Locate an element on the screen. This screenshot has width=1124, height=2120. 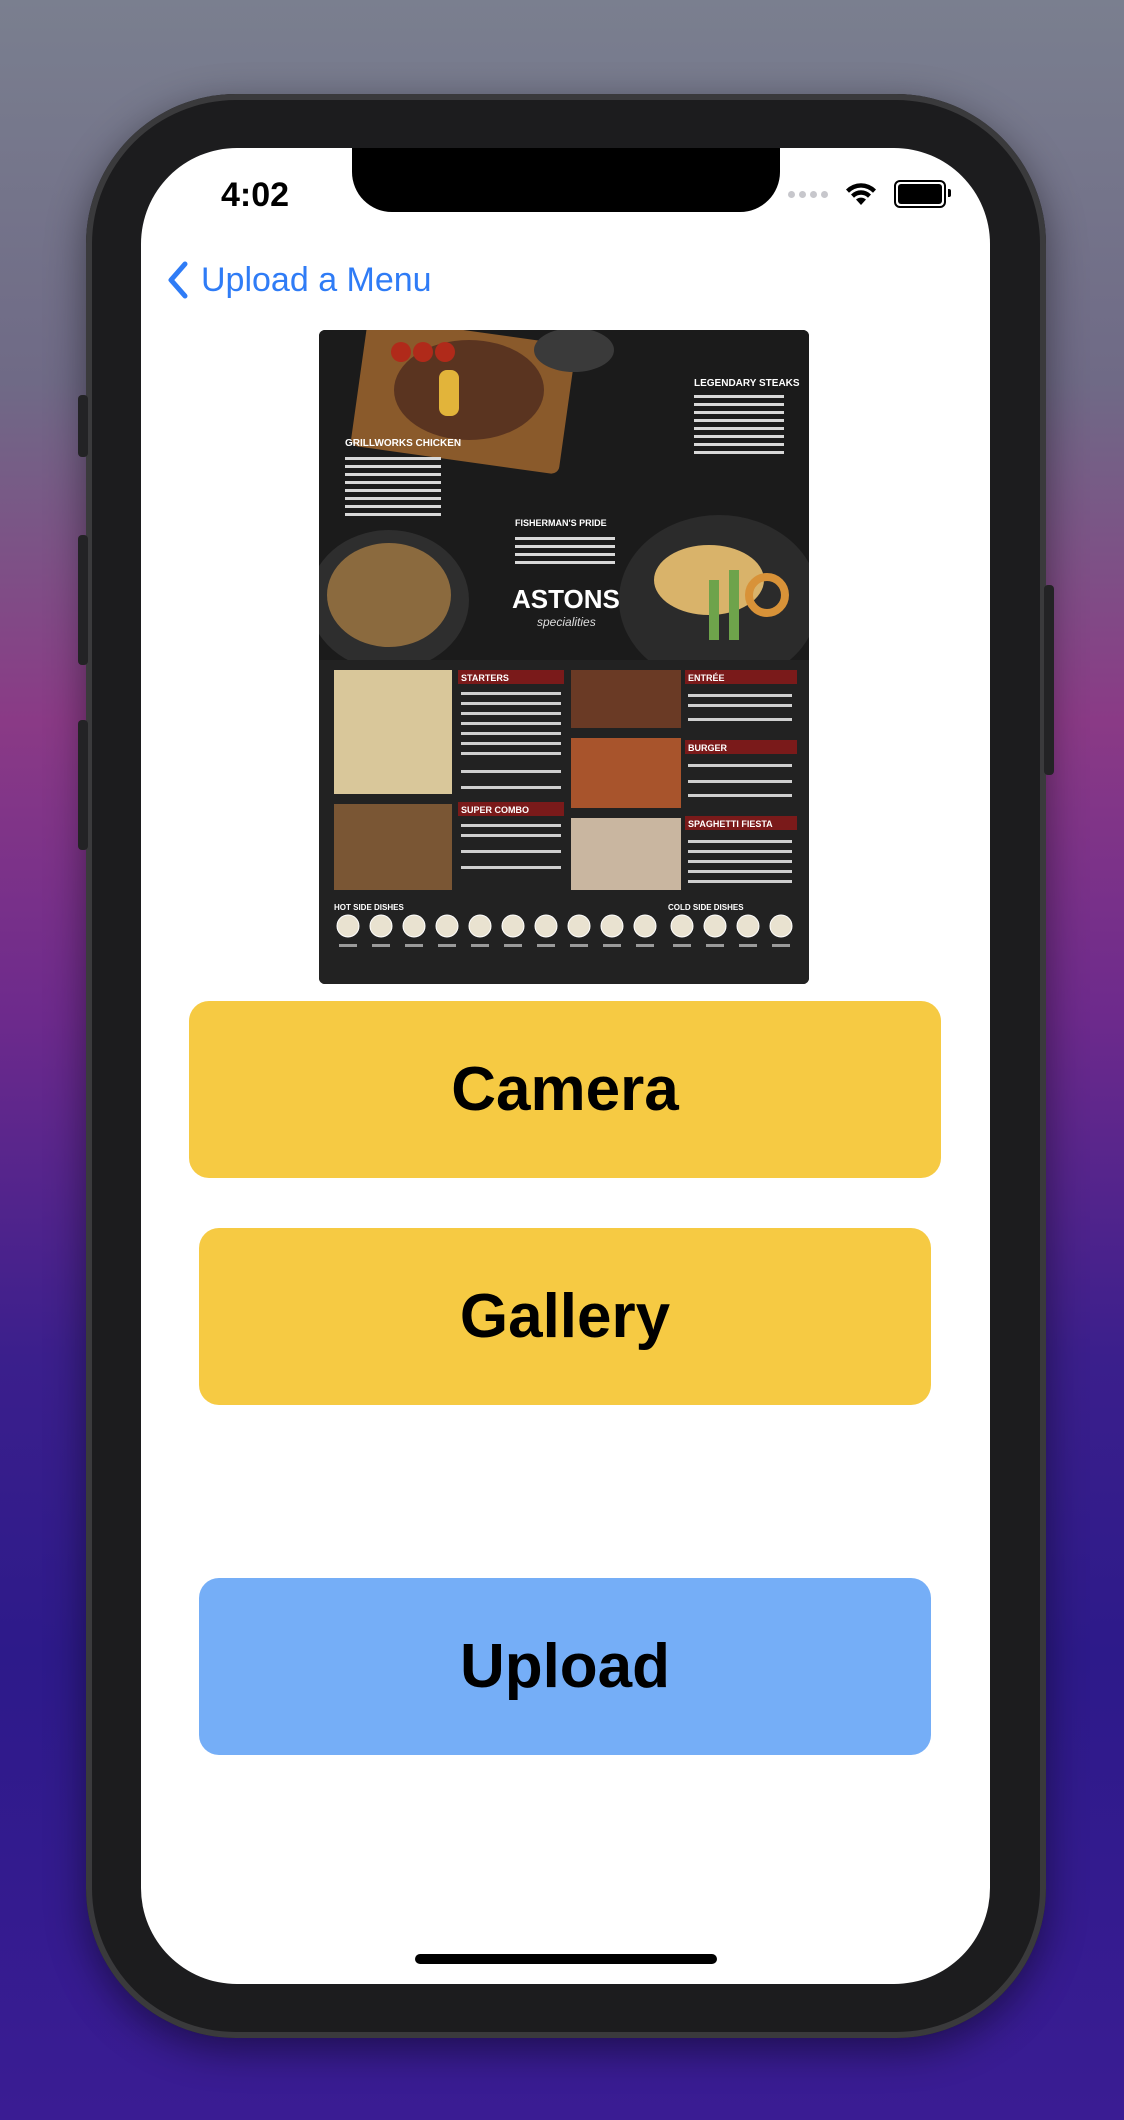
section-burger: BURGER is located at coordinates (708, 748).